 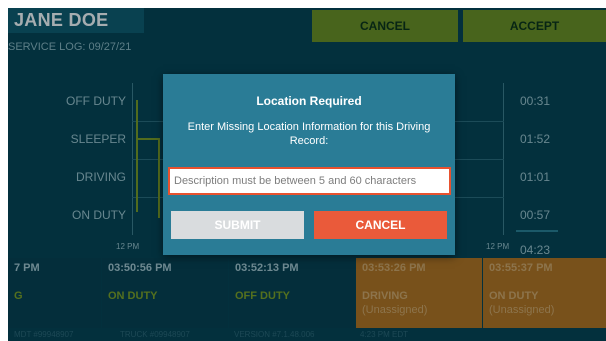 I want to click on dialog-title: Location Required, so click(x=309, y=101).